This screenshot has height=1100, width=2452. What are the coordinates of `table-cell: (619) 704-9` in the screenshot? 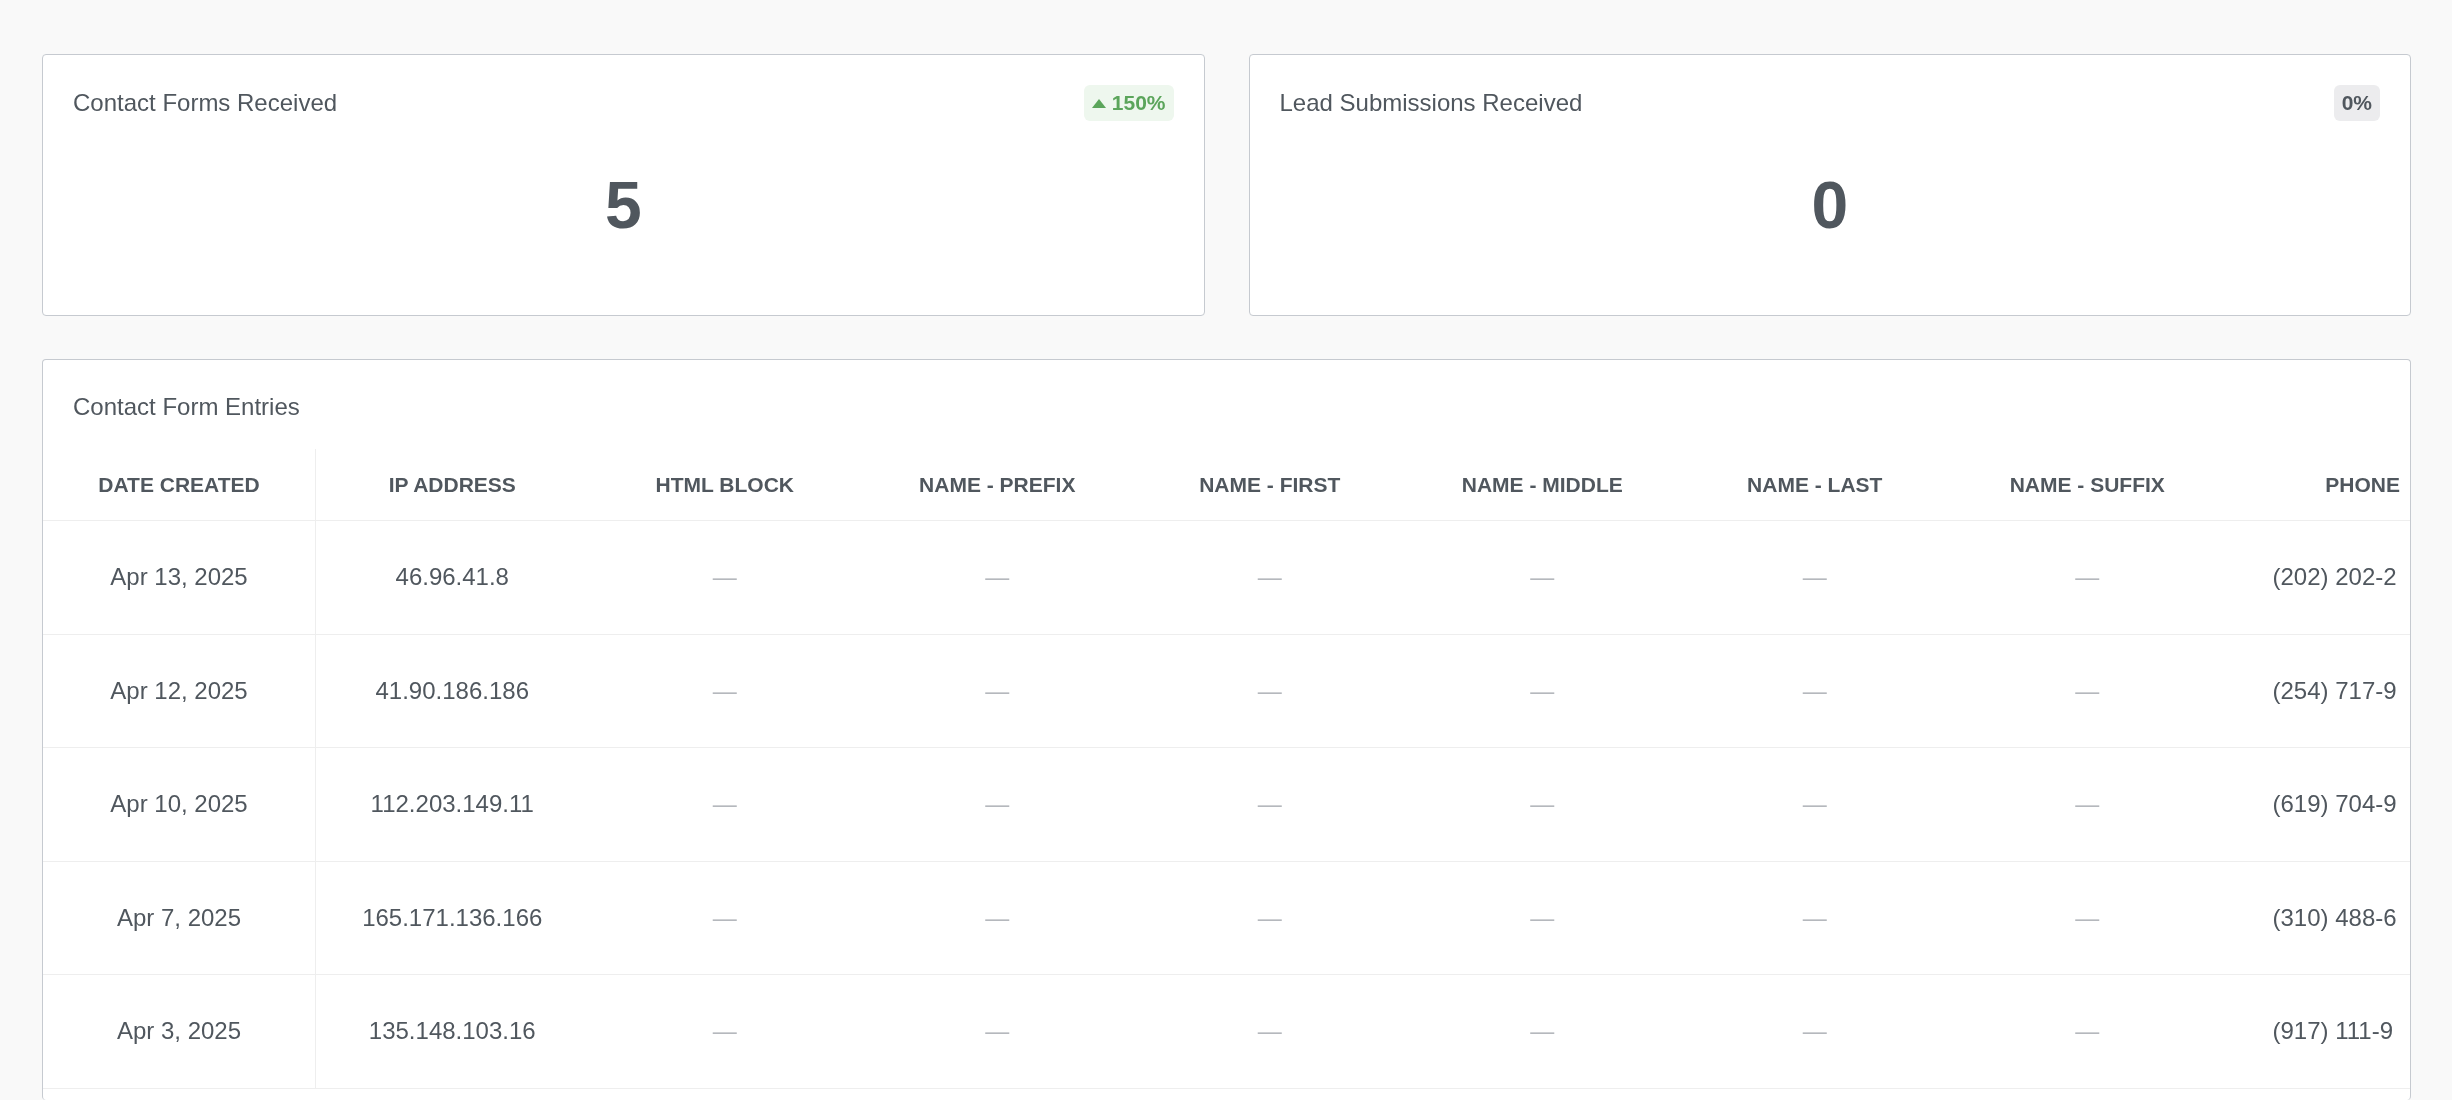 It's located at (2316, 805).